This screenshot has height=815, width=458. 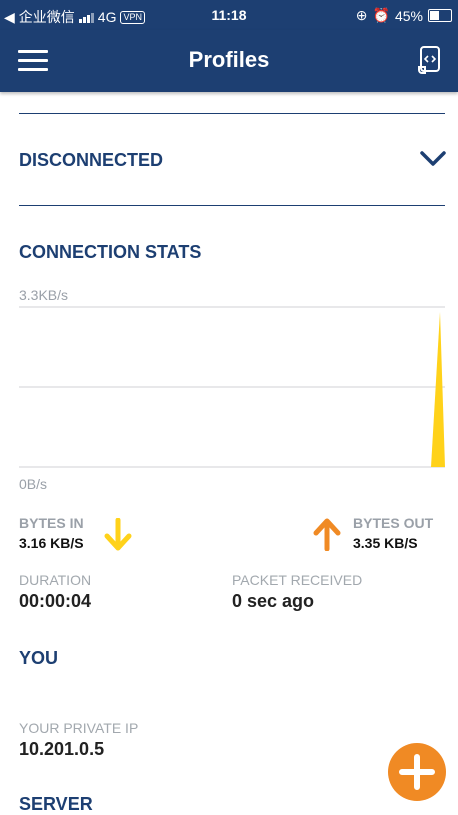 I want to click on chart-min-label: 0B/s, so click(x=33, y=484).